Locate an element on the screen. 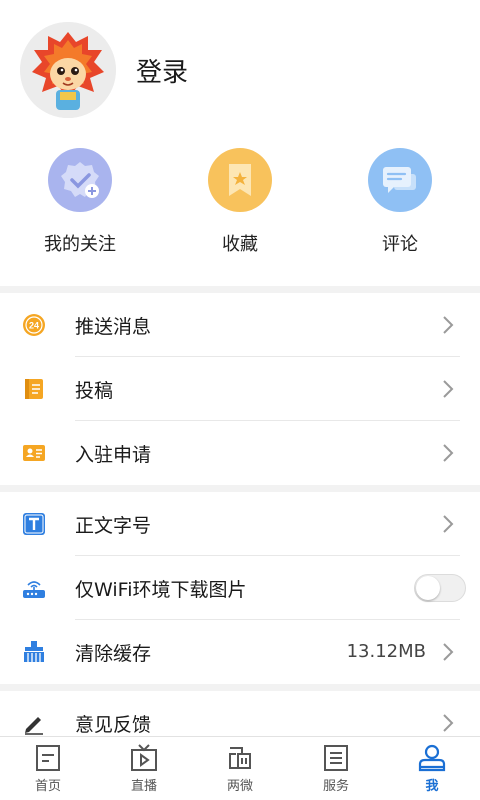 Image resolution: width=480 pixels, height=800 pixels. menu-item-label: 清除缓存 is located at coordinates (113, 654).